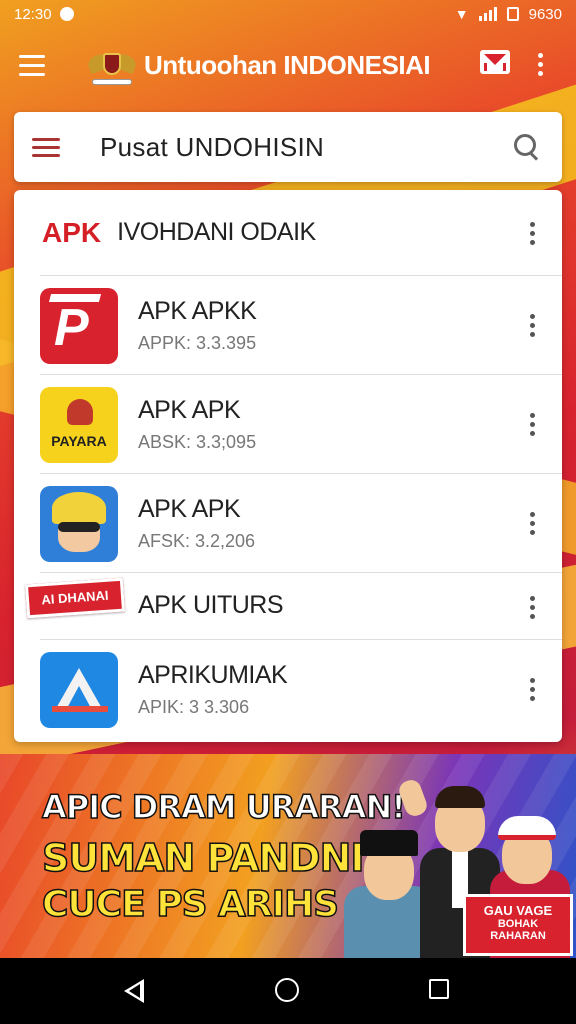  What do you see at coordinates (518, 936) in the screenshot?
I see `promo-sign-line-3: RAHARAN` at bounding box center [518, 936].